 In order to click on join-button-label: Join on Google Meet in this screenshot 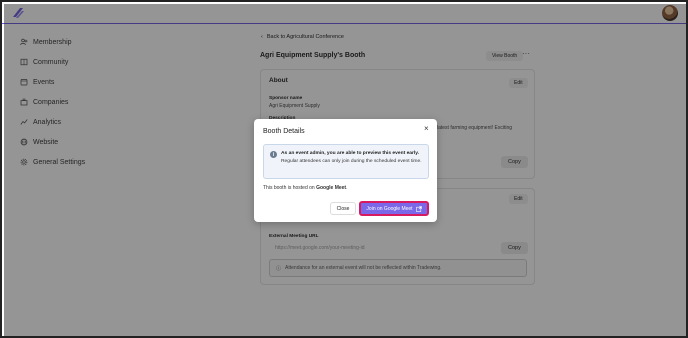, I will do `click(389, 208)`.